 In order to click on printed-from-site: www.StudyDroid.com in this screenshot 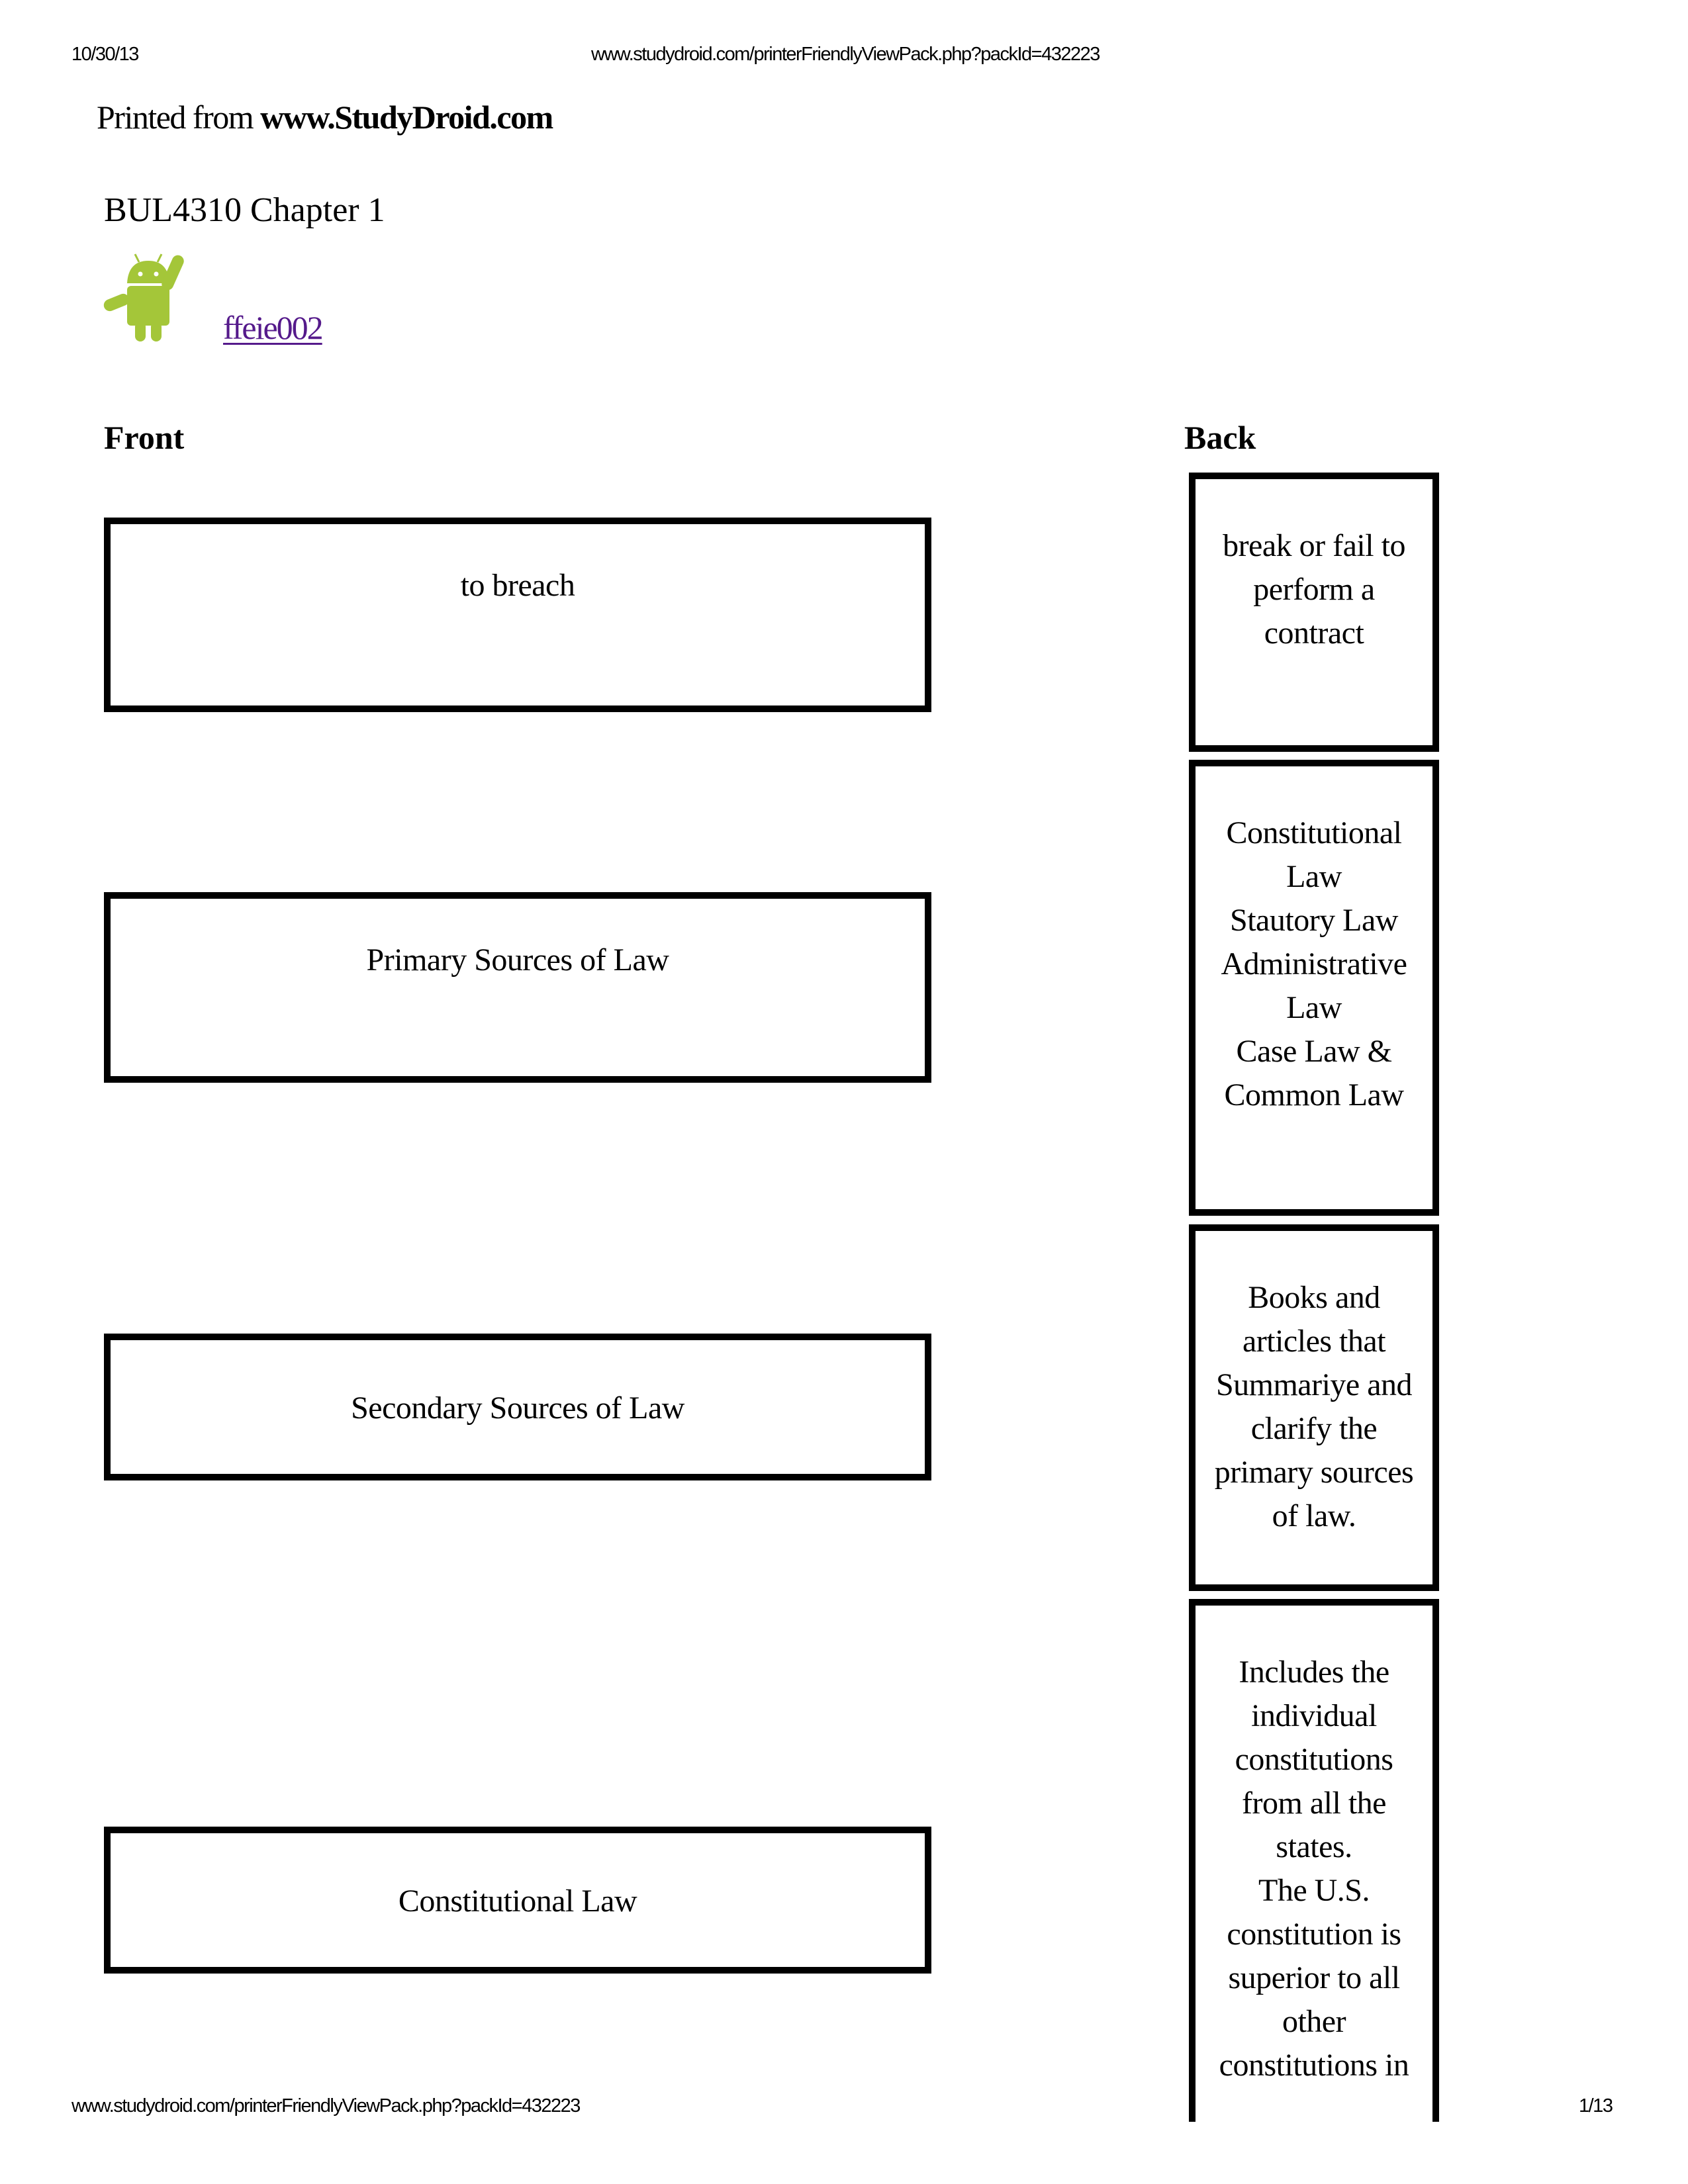, I will do `click(406, 117)`.